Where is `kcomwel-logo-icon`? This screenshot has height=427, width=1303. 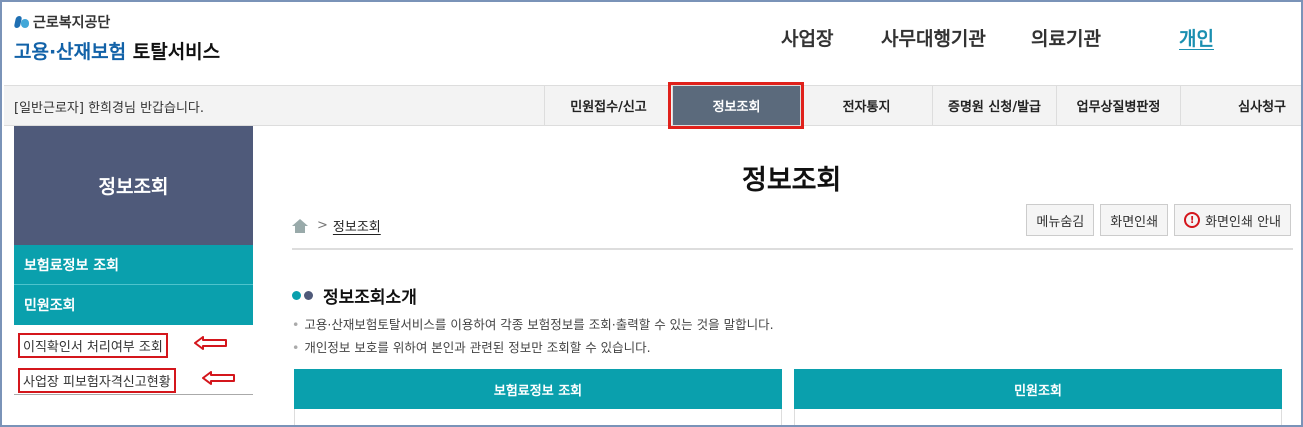
kcomwel-logo-icon is located at coordinates (22, 22).